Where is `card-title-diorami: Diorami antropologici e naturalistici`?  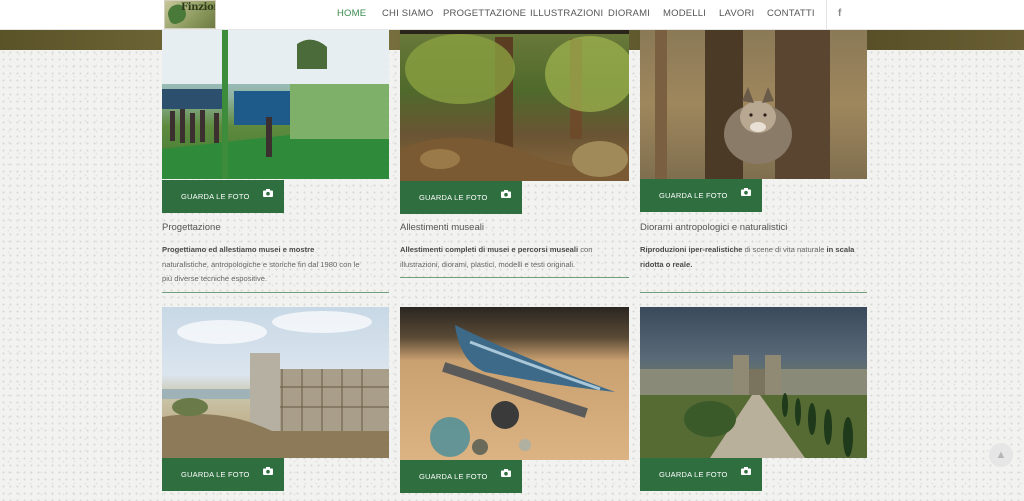 card-title-diorami: Diorami antropologici e naturalistici is located at coordinates (714, 227).